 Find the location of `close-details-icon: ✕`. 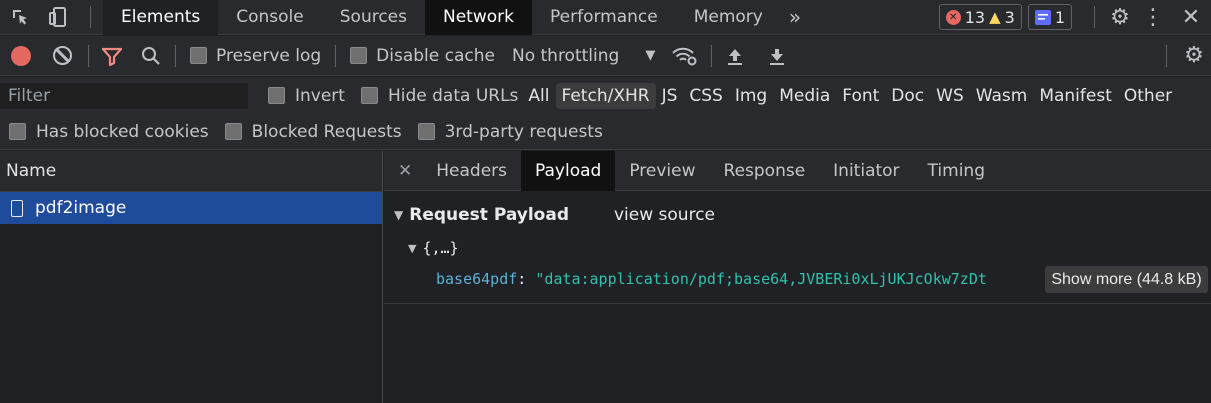

close-details-icon: ✕ is located at coordinates (403, 171).